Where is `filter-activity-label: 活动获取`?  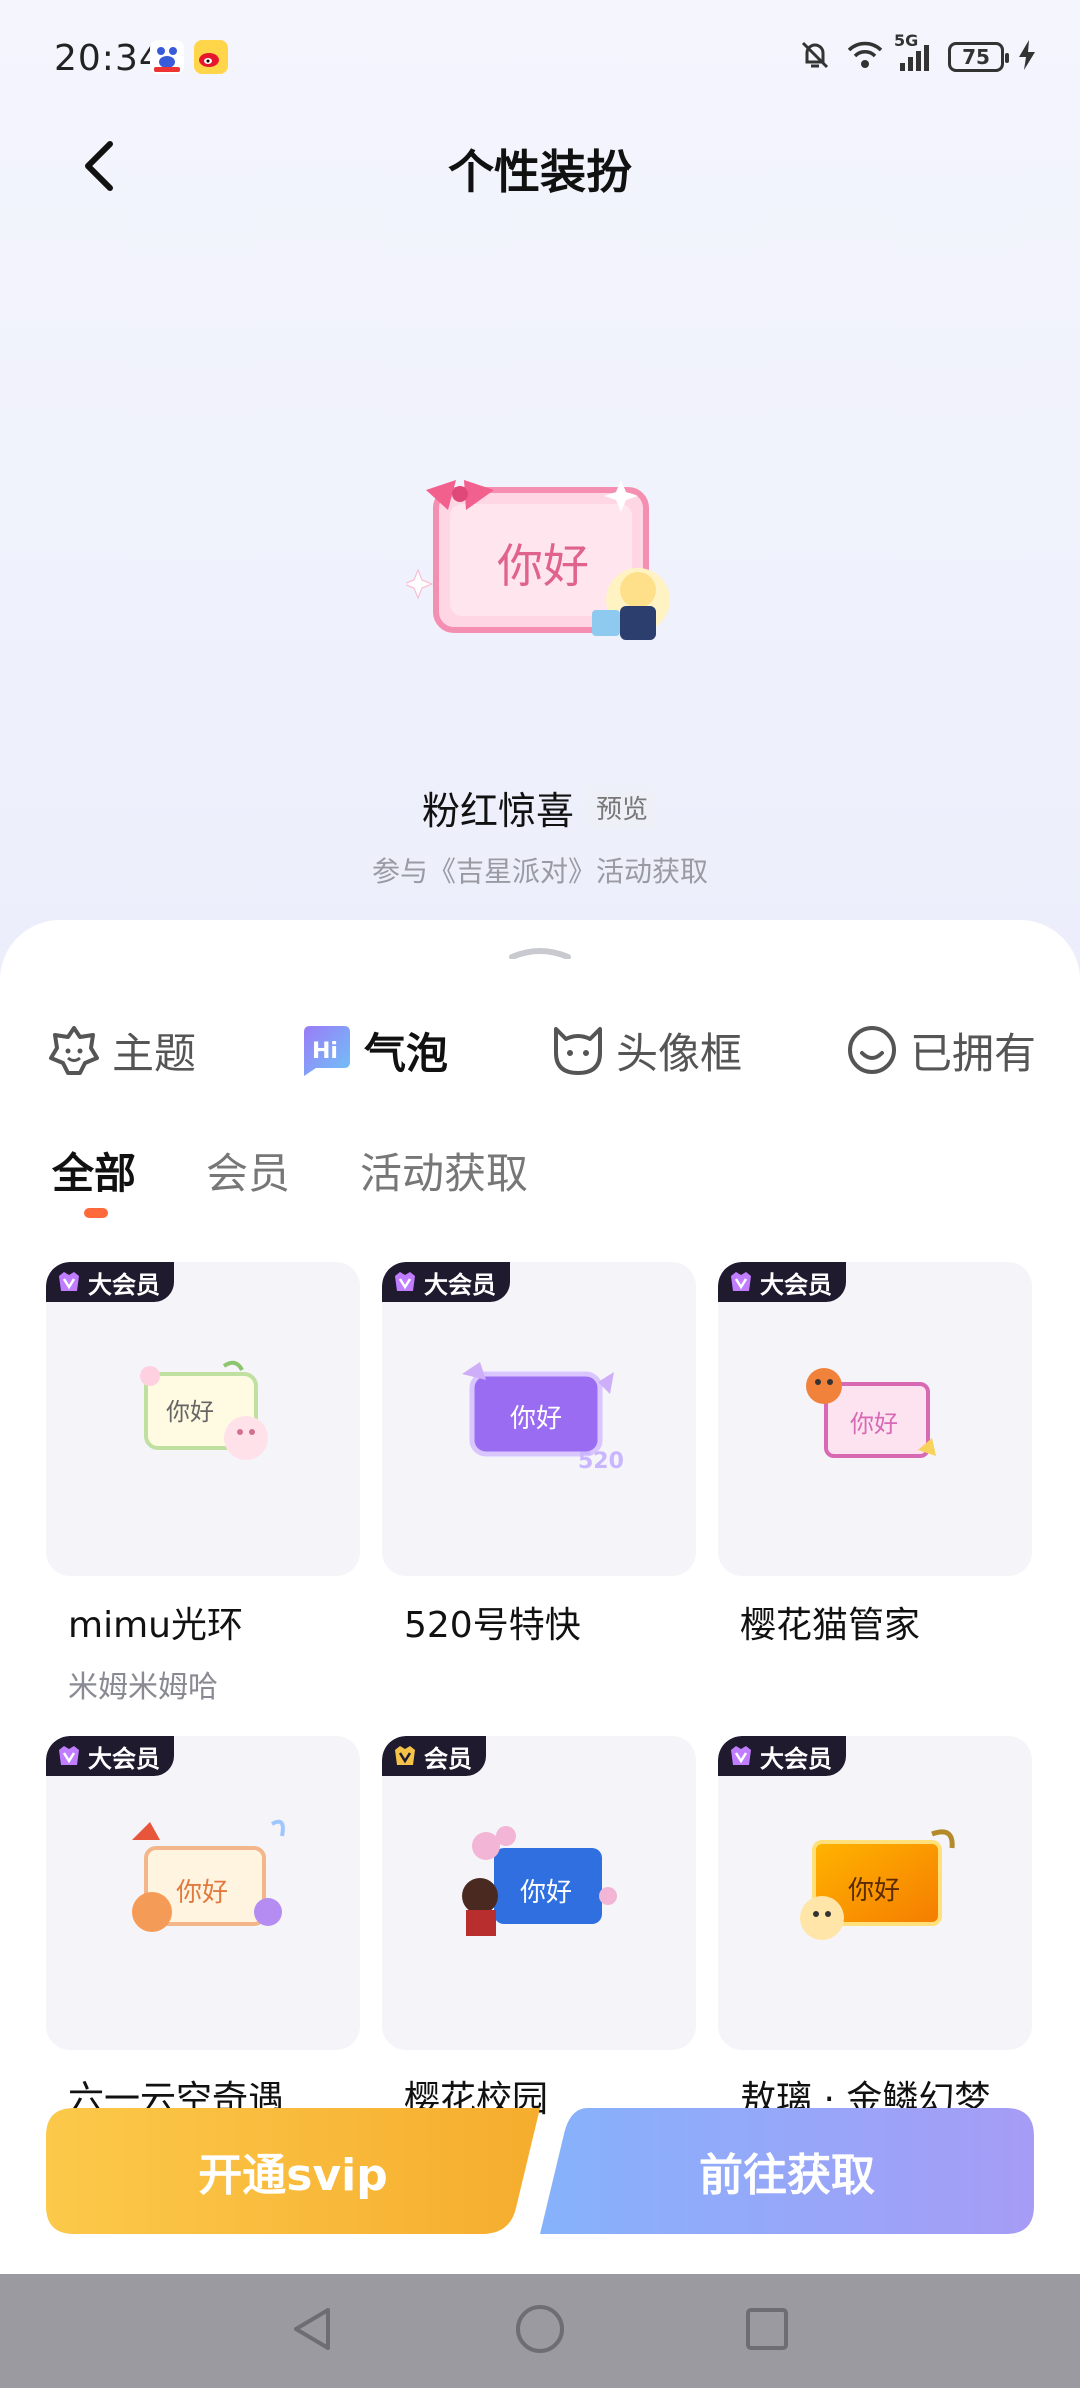 filter-activity-label: 活动获取 is located at coordinates (444, 1173).